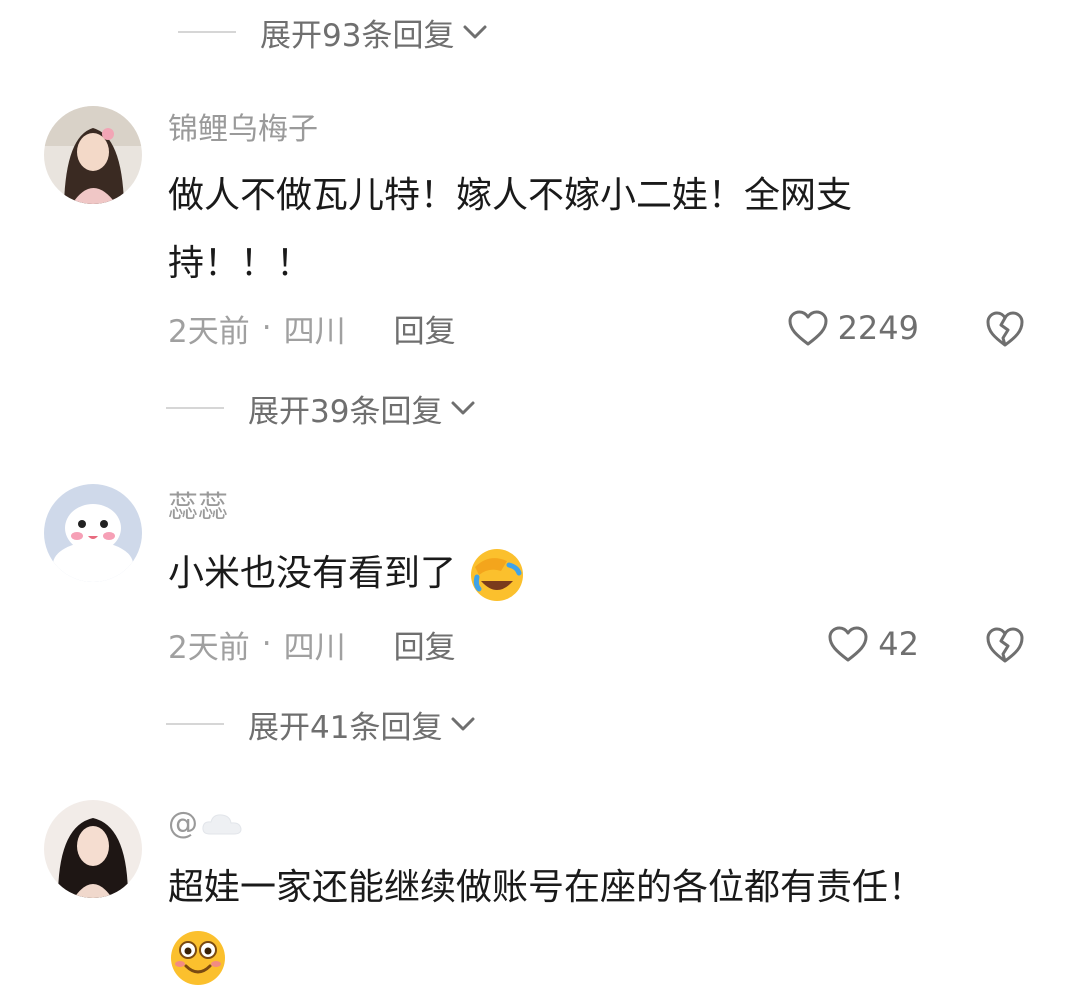  I want to click on comment-text: 做人不做瓦儿特！嫁人不嫁小二娃！全网支 持！！！, so click(568, 230).